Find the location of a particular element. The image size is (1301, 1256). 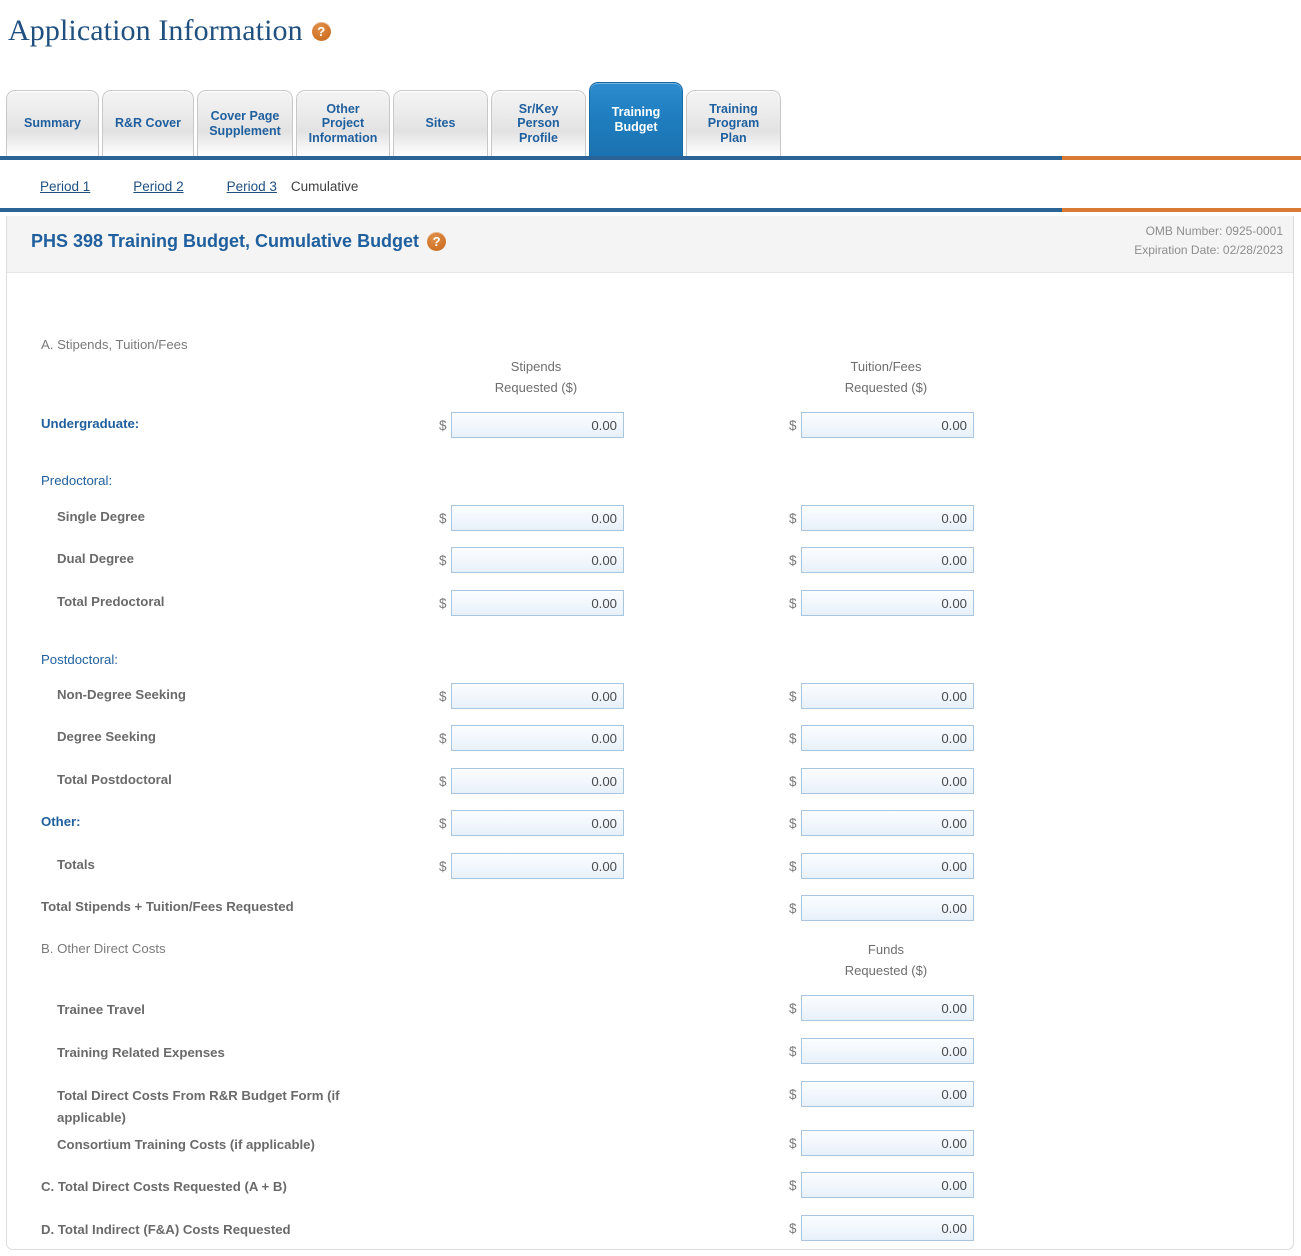

tab-other-project-information: Other Project Information is located at coordinates (343, 123).